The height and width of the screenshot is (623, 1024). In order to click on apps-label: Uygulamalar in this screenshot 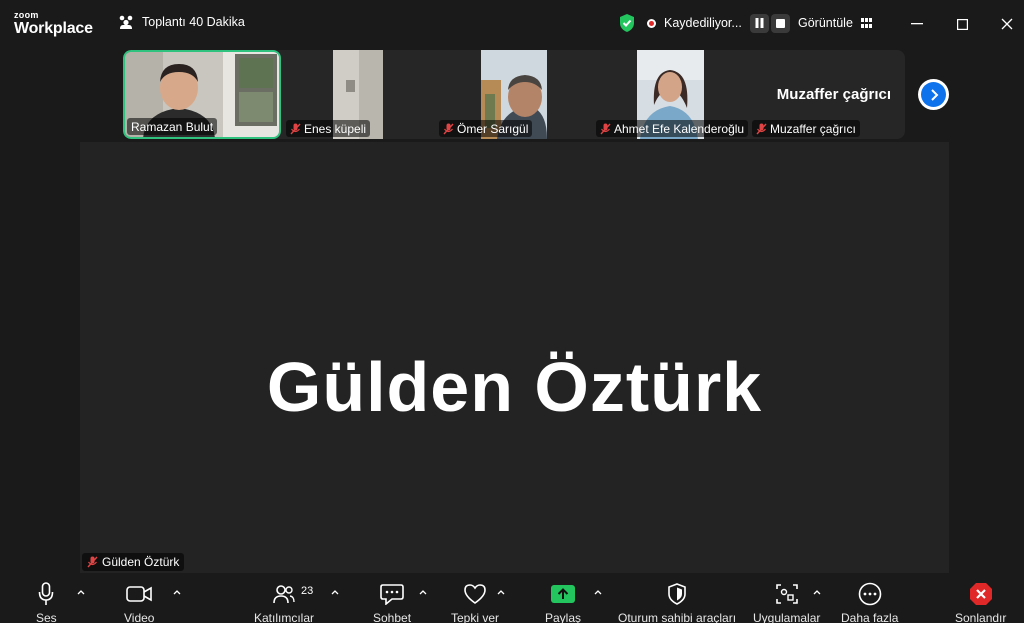, I will do `click(787, 617)`.